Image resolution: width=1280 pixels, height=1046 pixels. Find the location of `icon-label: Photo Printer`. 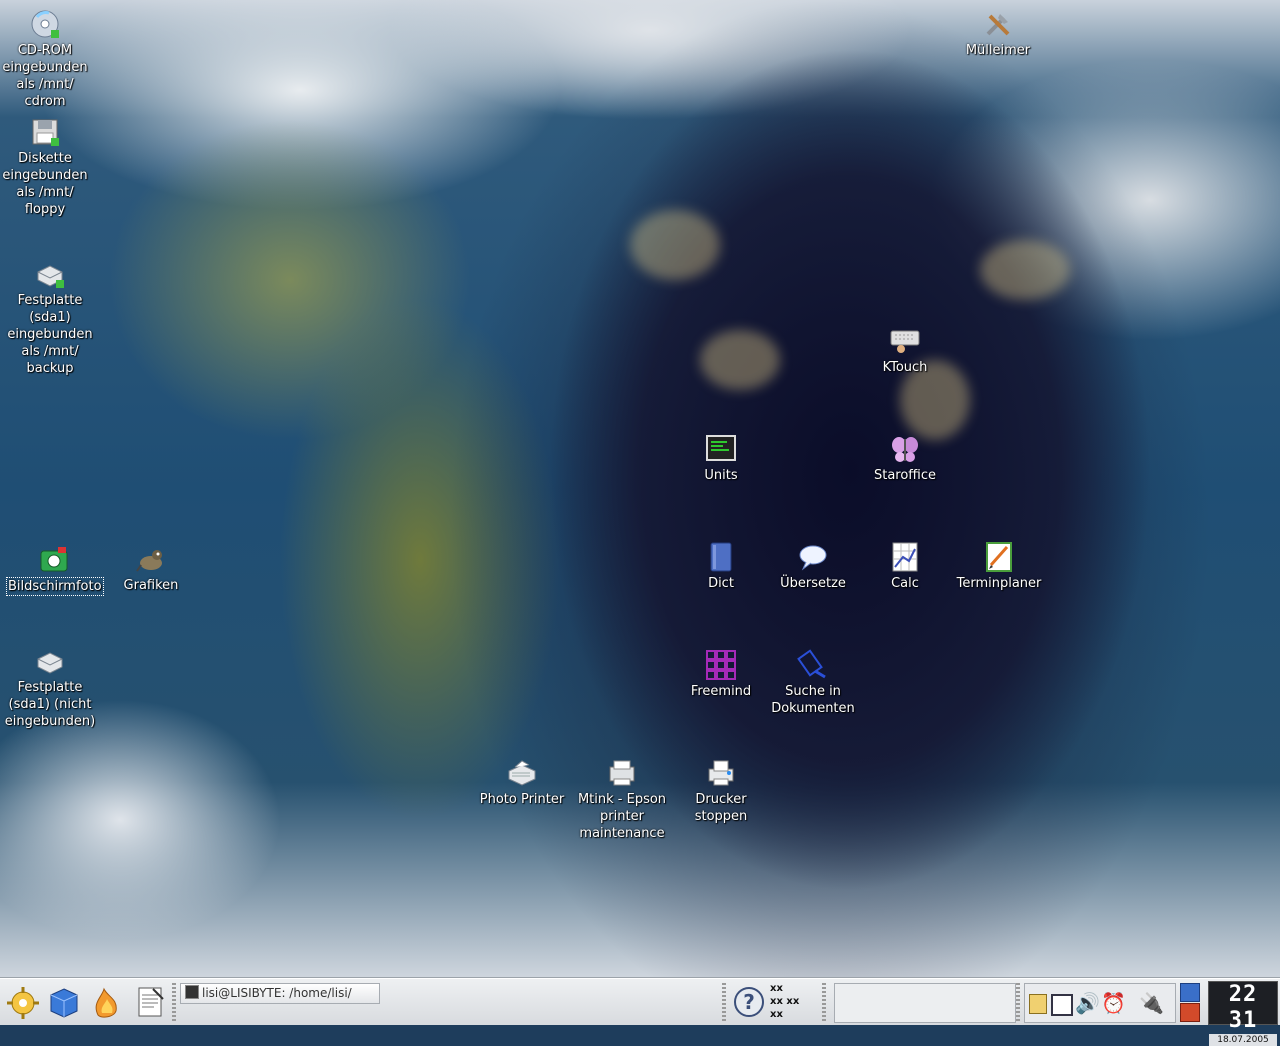

icon-label: Photo Printer is located at coordinates (522, 799).